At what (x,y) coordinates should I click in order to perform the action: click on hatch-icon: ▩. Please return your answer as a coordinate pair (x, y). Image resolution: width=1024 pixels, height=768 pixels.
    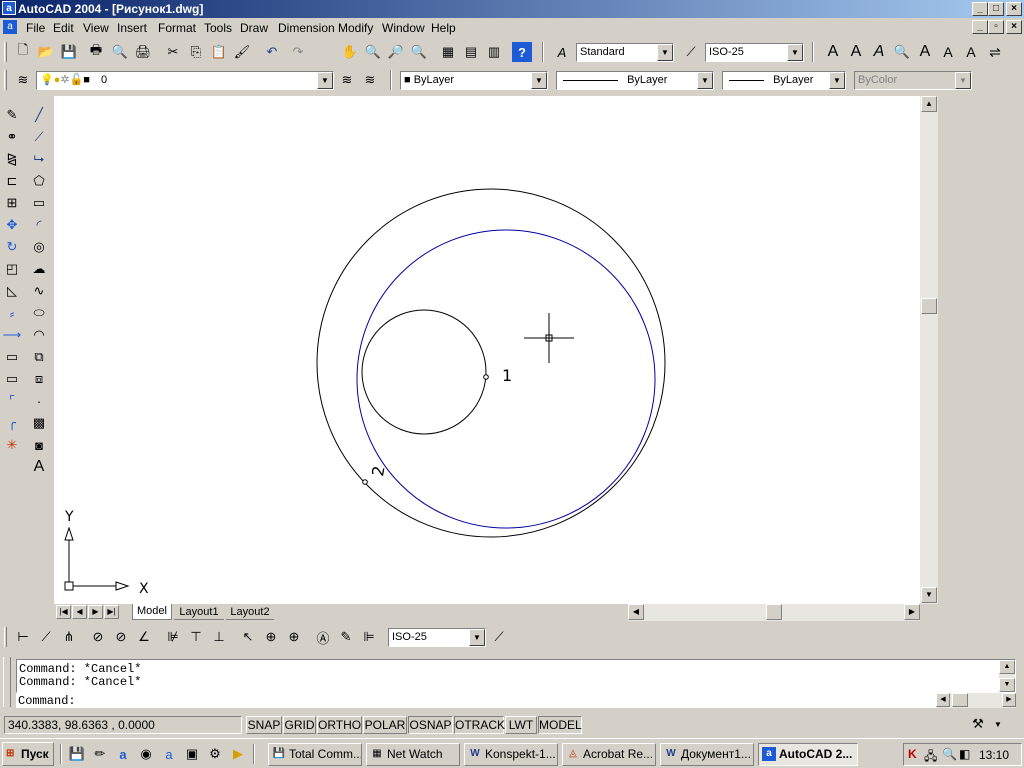
    Looking at the image, I should click on (39, 423).